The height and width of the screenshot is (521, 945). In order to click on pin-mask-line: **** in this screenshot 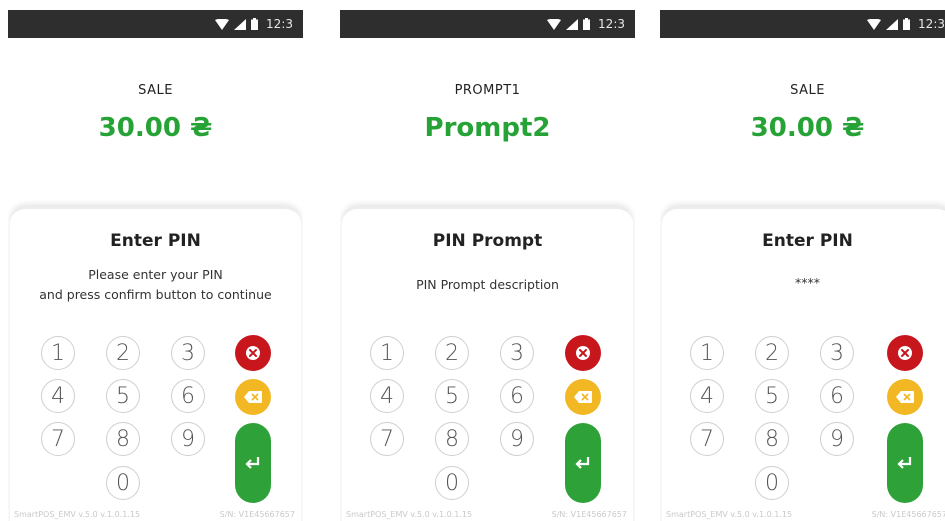, I will do `click(807, 282)`.